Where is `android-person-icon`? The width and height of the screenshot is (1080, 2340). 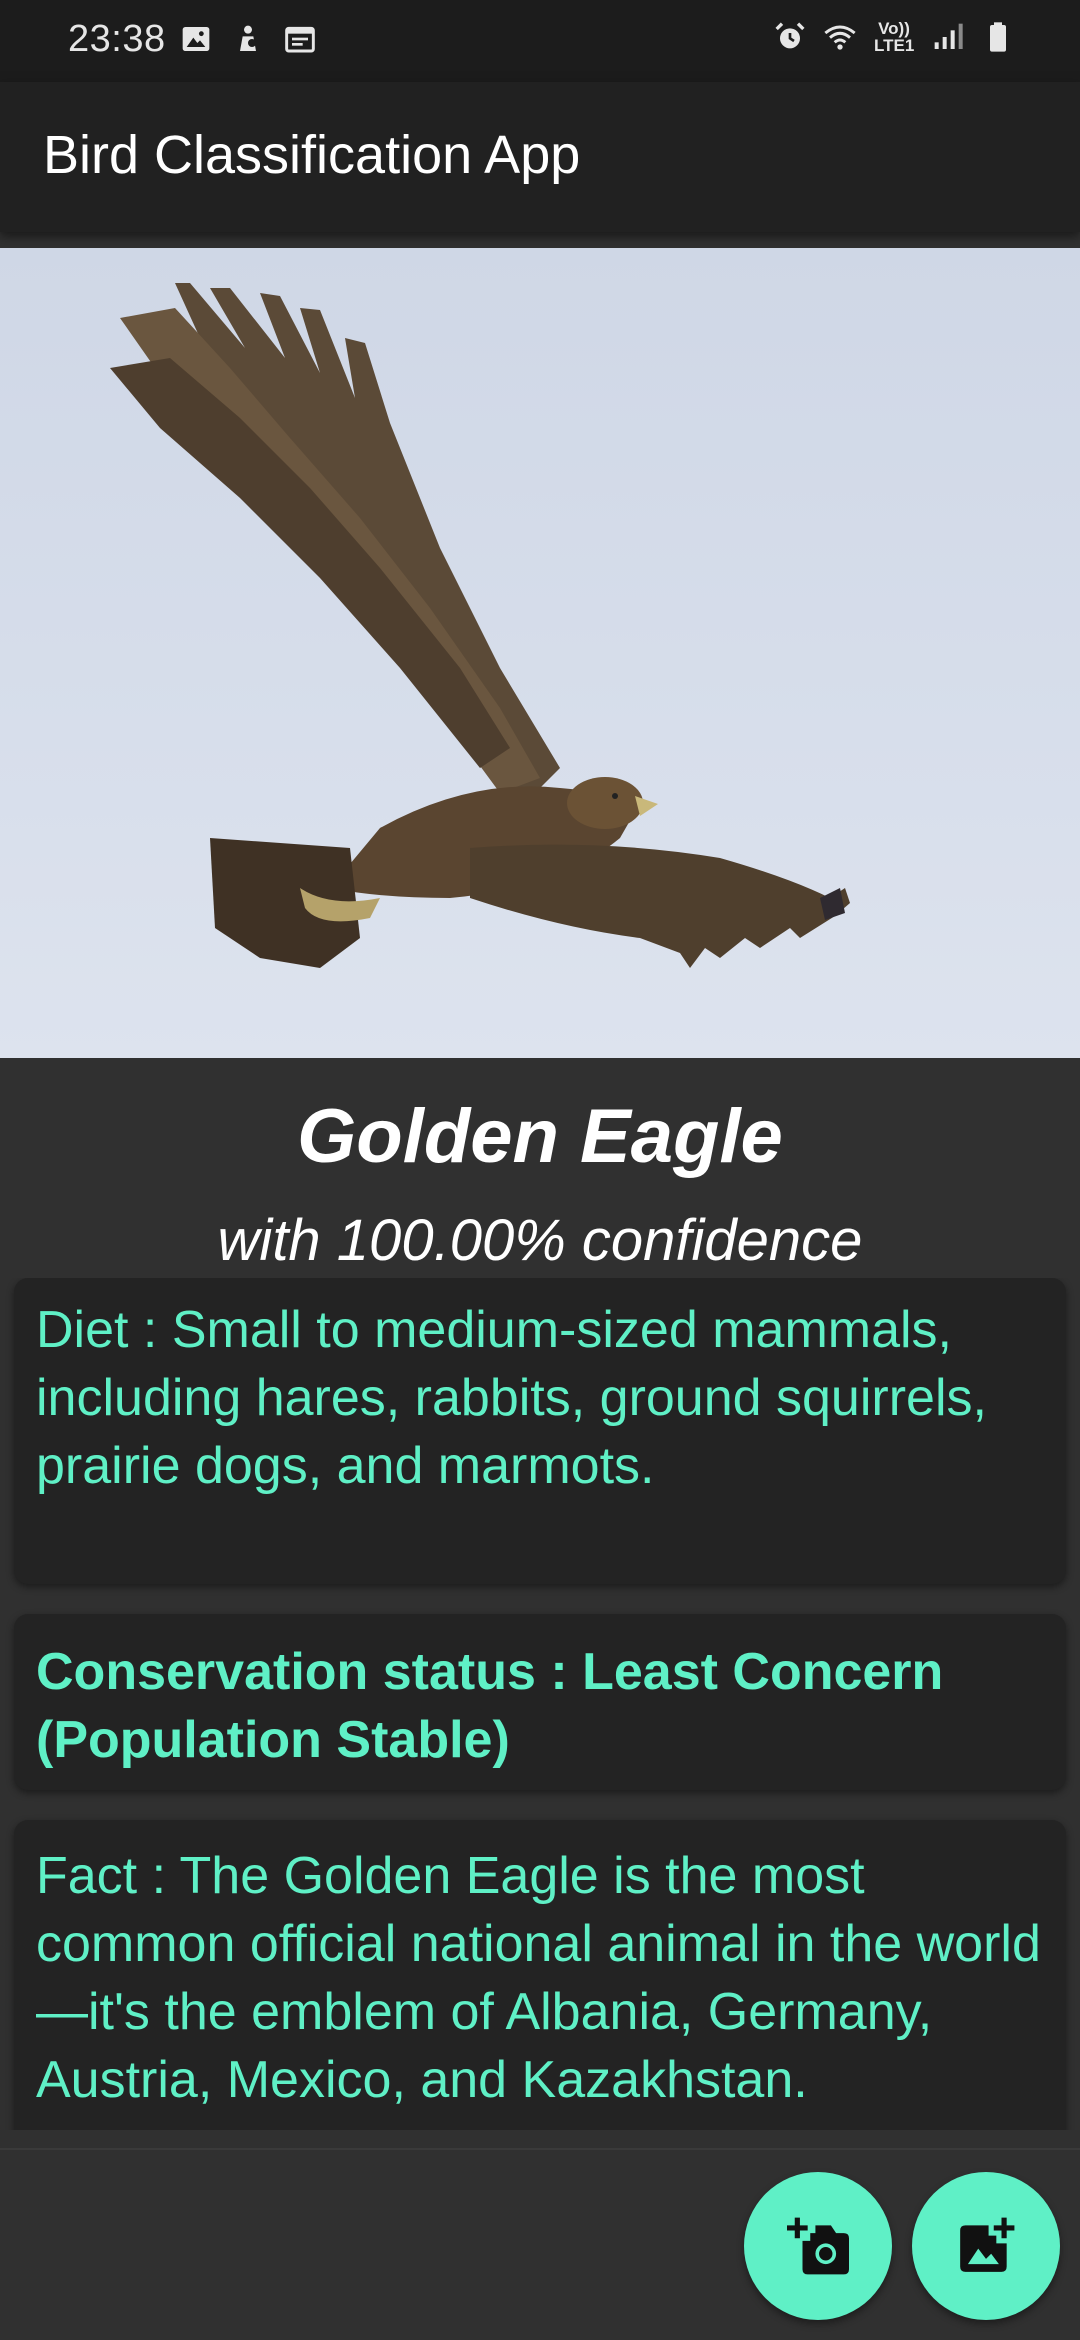 android-person-icon is located at coordinates (248, 38).